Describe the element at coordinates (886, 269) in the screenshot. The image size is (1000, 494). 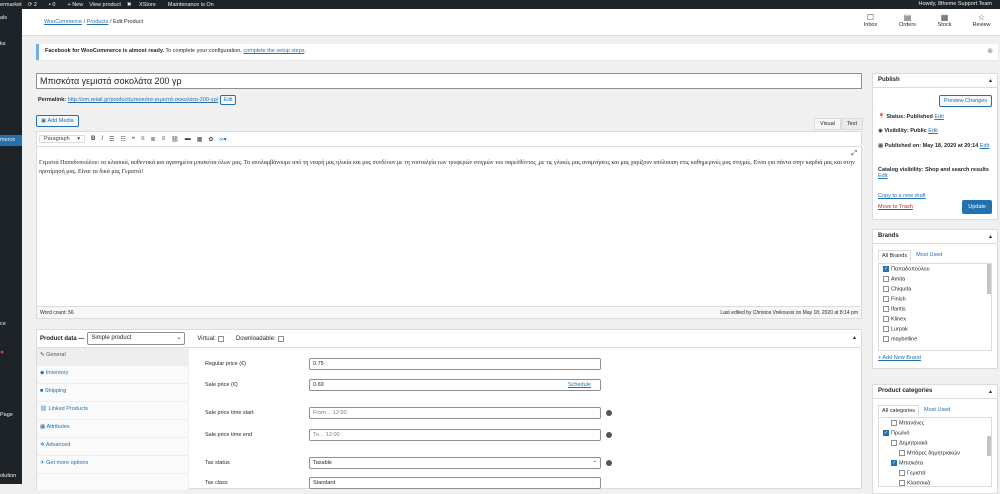
I see `brand-checkbox: ✓` at that location.